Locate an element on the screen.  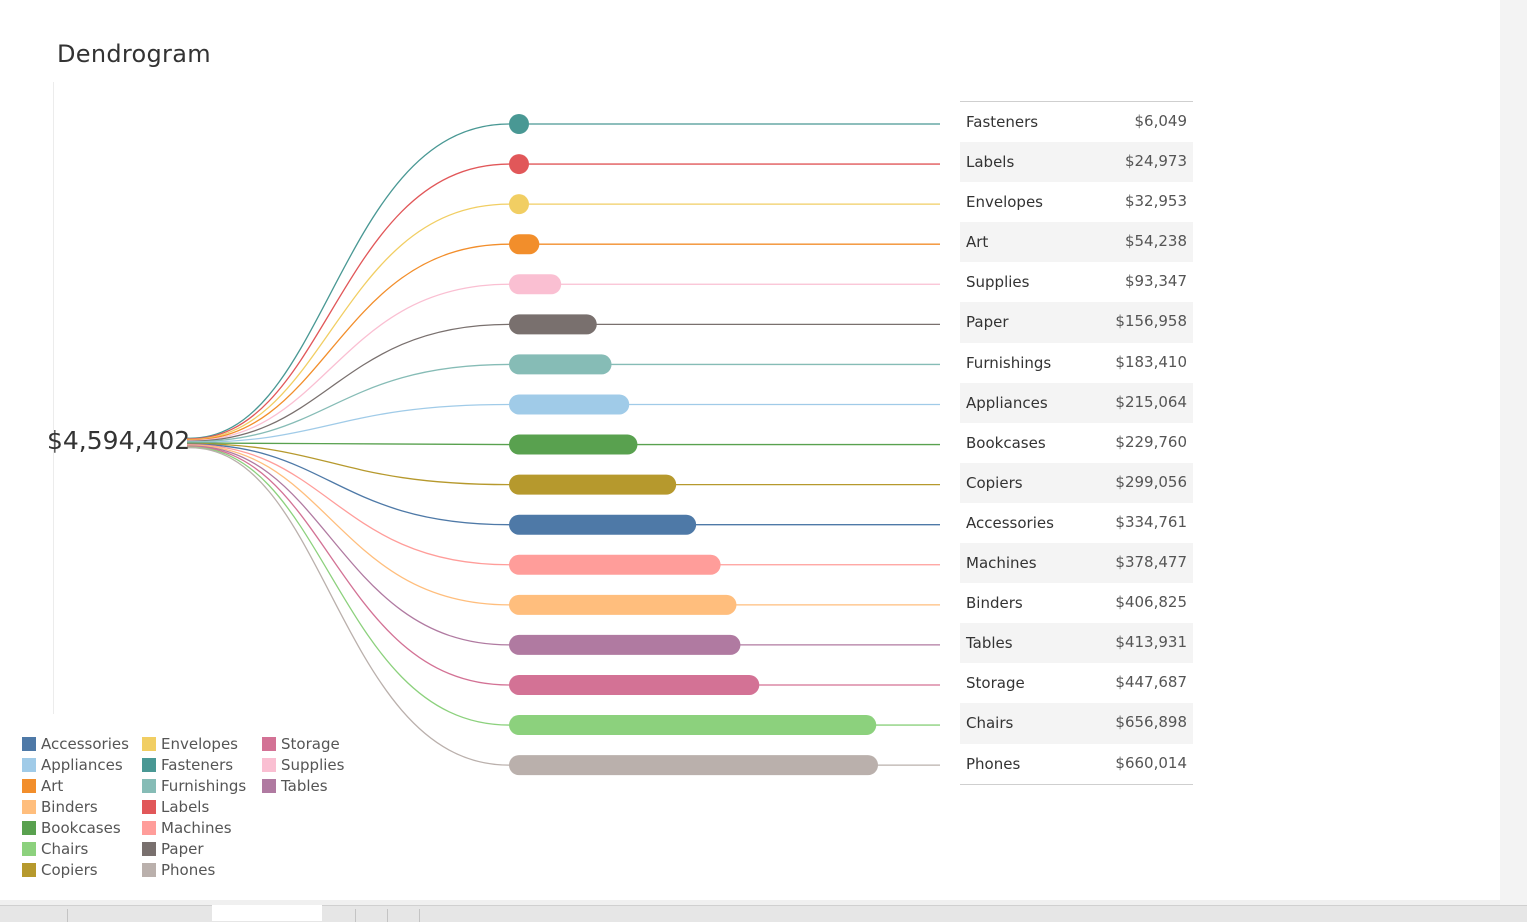
table-row-category: Labels is located at coordinates (990, 162).